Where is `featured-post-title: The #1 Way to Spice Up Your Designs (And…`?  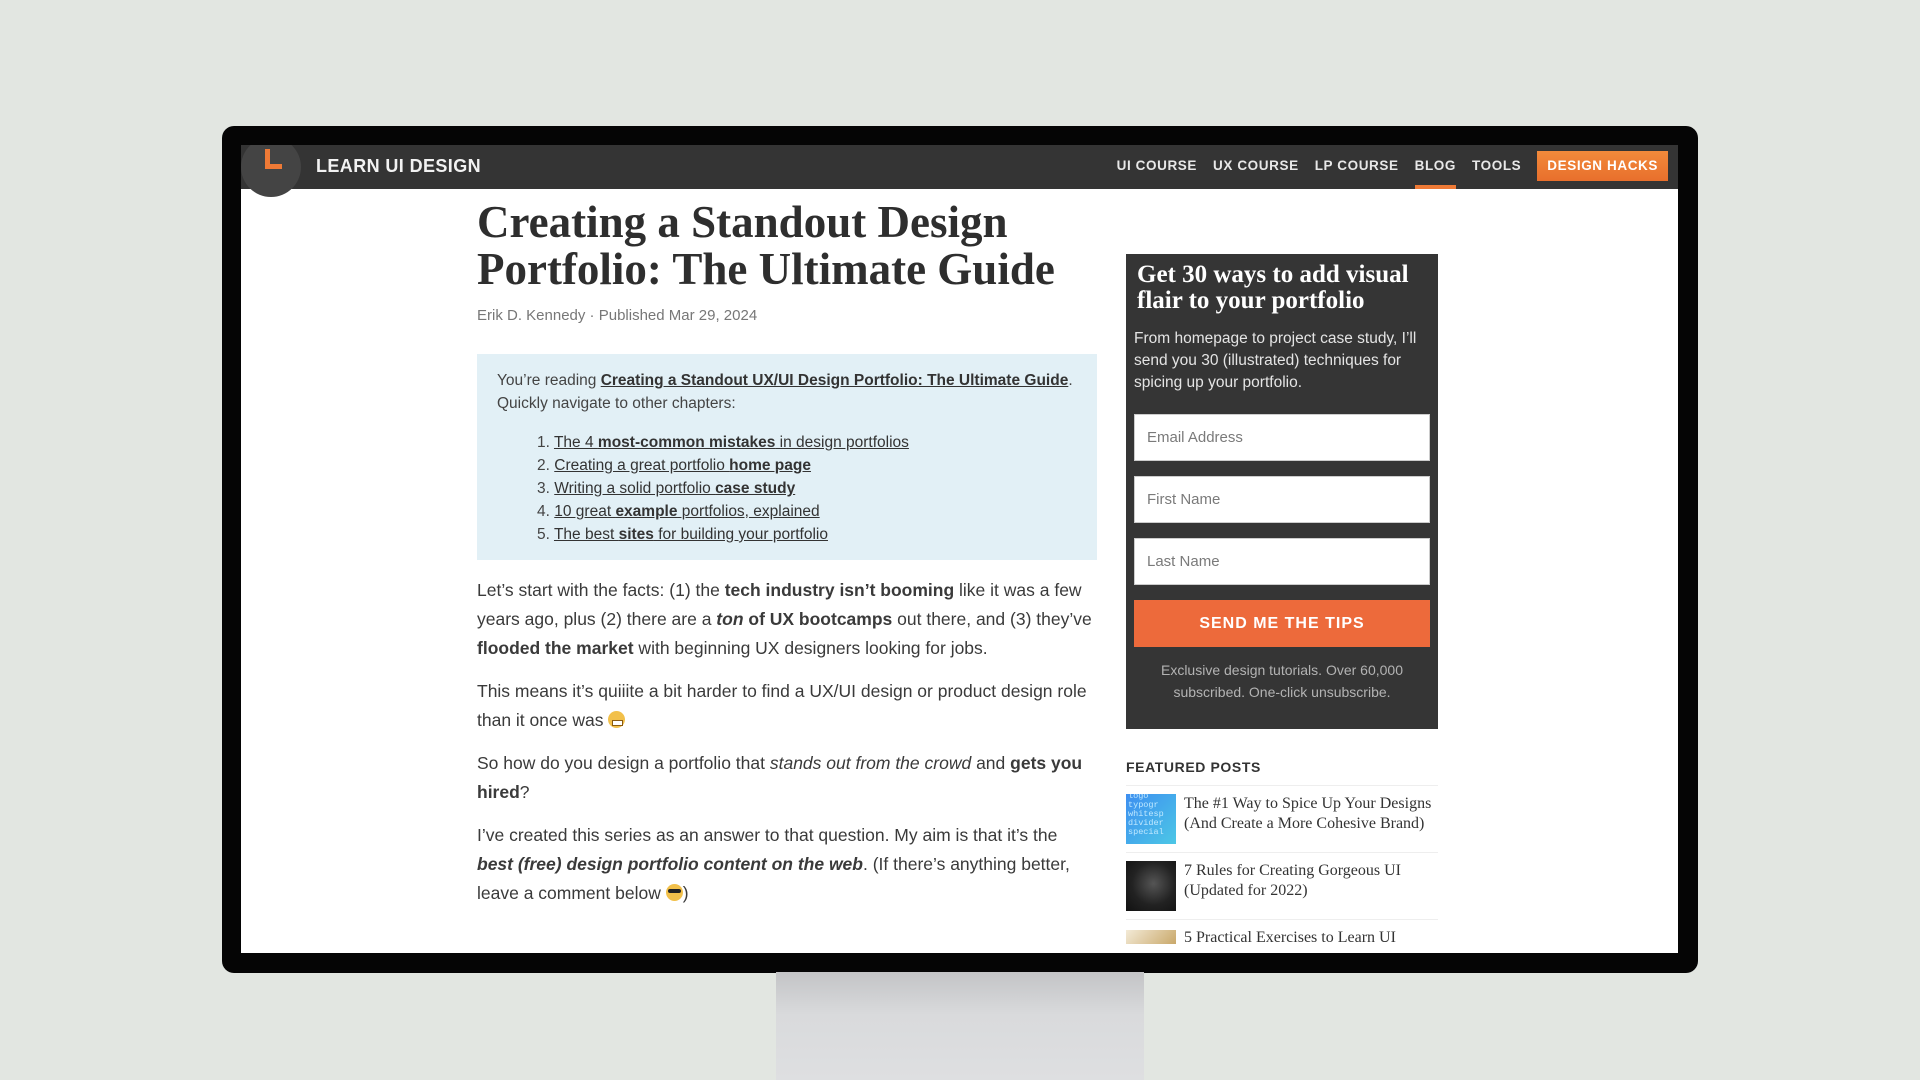 featured-post-title: The #1 Way to Spice Up Your Designs (And… is located at coordinates (1311, 819).